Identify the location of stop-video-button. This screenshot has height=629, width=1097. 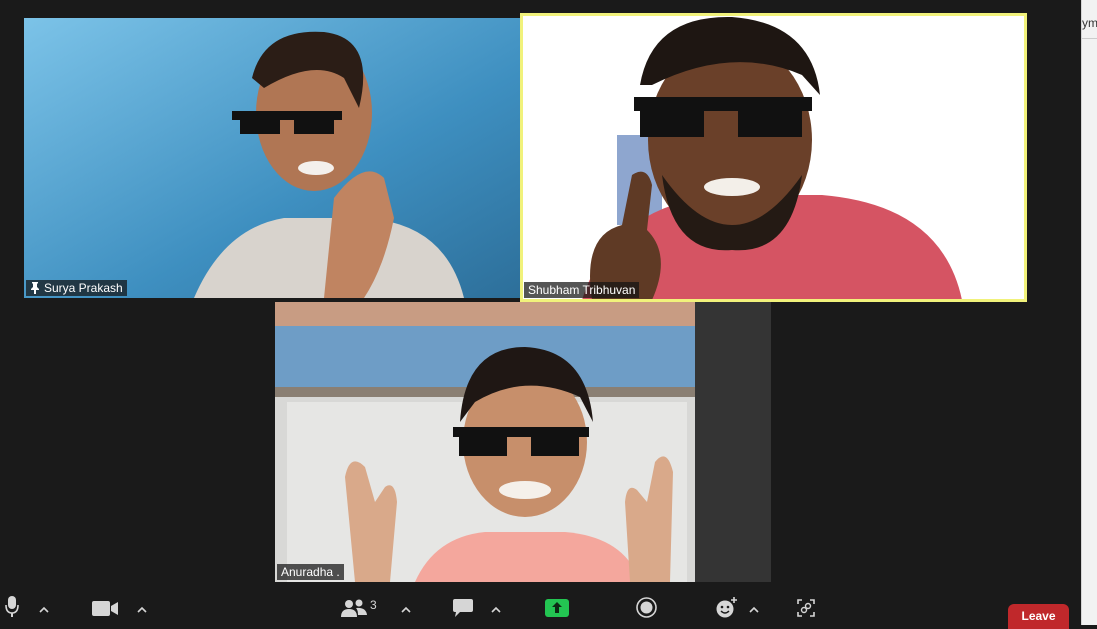
(105, 608).